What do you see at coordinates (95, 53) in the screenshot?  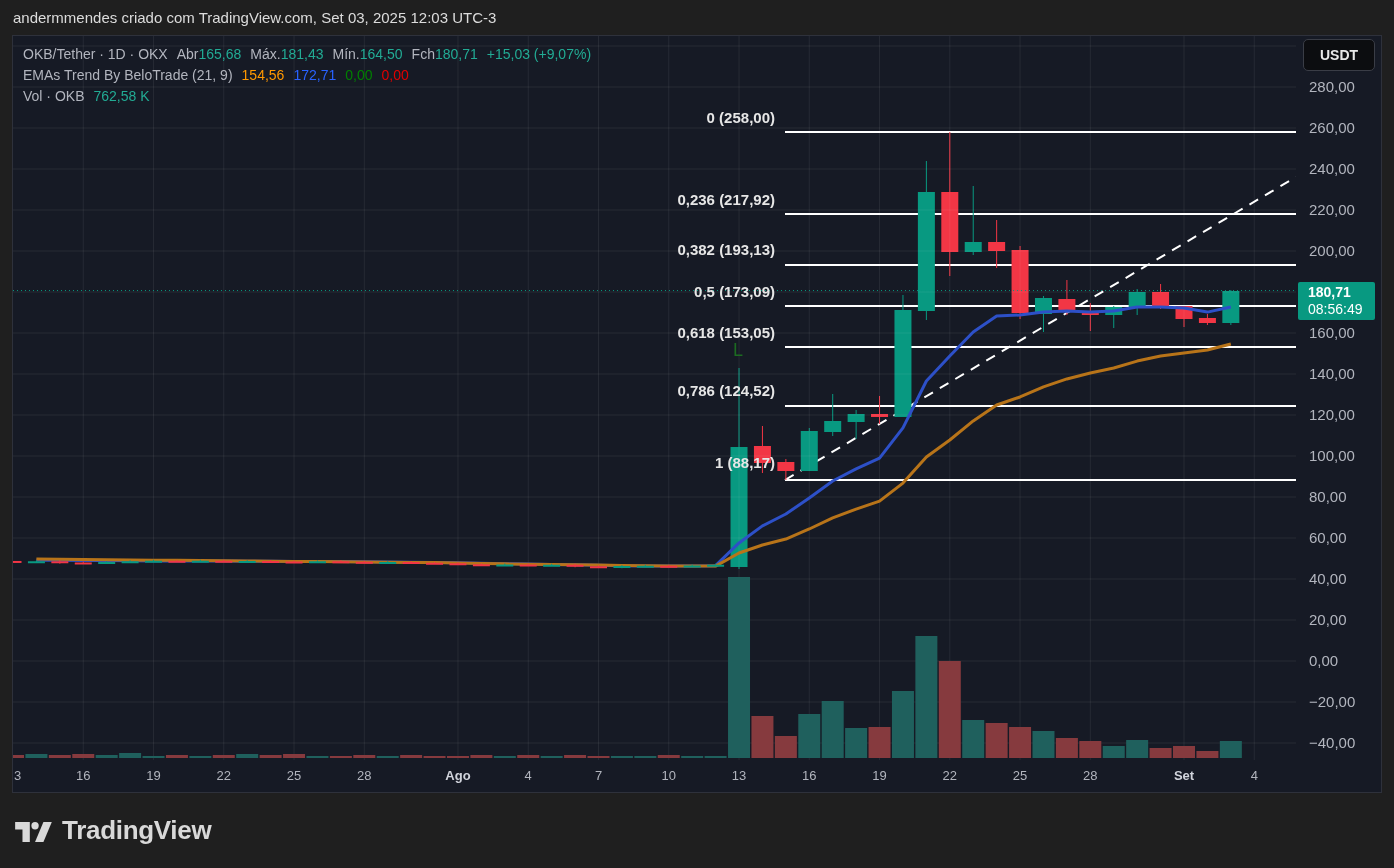 I see `symbol-title: OKB/Tether · 1D · OKX` at bounding box center [95, 53].